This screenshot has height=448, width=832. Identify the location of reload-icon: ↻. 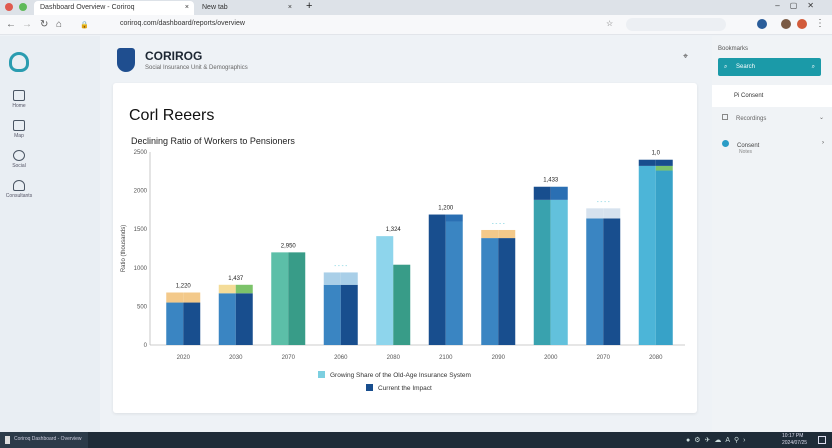
(44, 24).